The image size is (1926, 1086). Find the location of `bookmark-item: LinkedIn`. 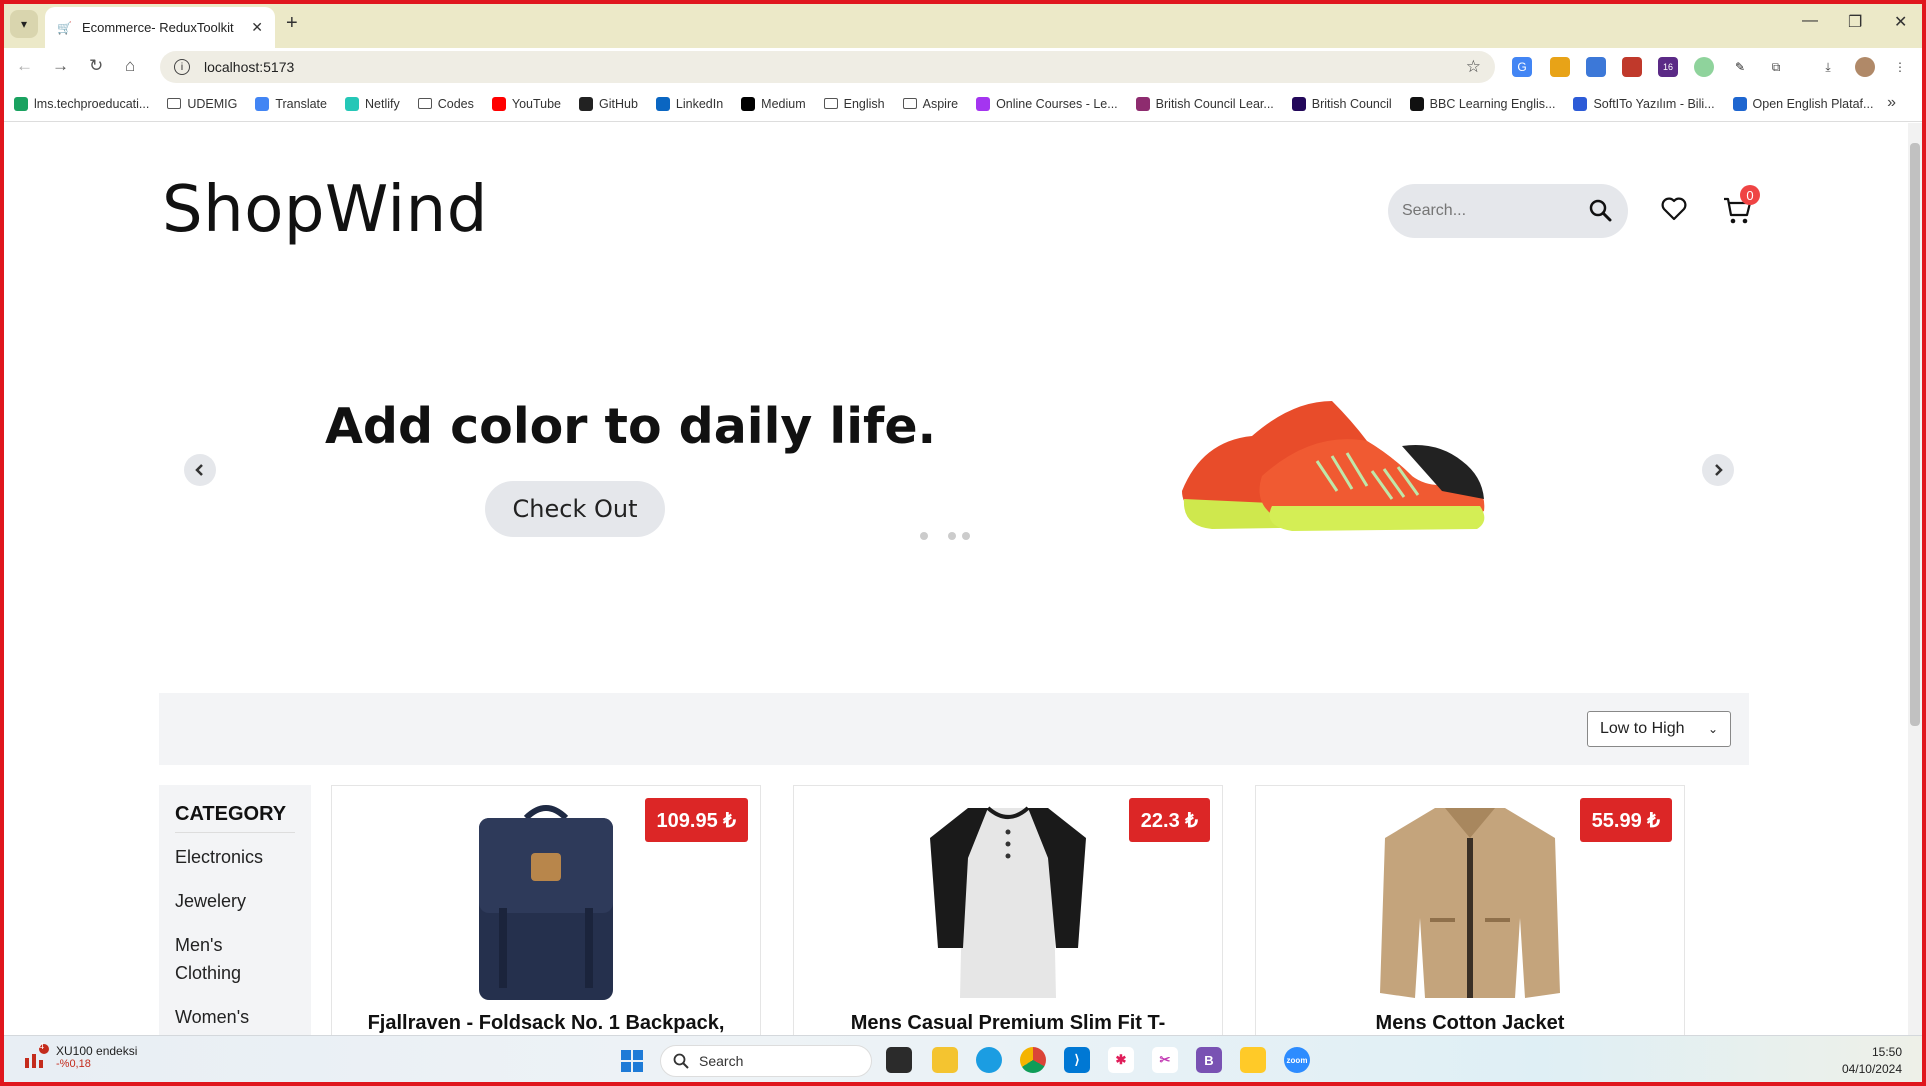

bookmark-item: LinkedIn is located at coordinates (689, 103).